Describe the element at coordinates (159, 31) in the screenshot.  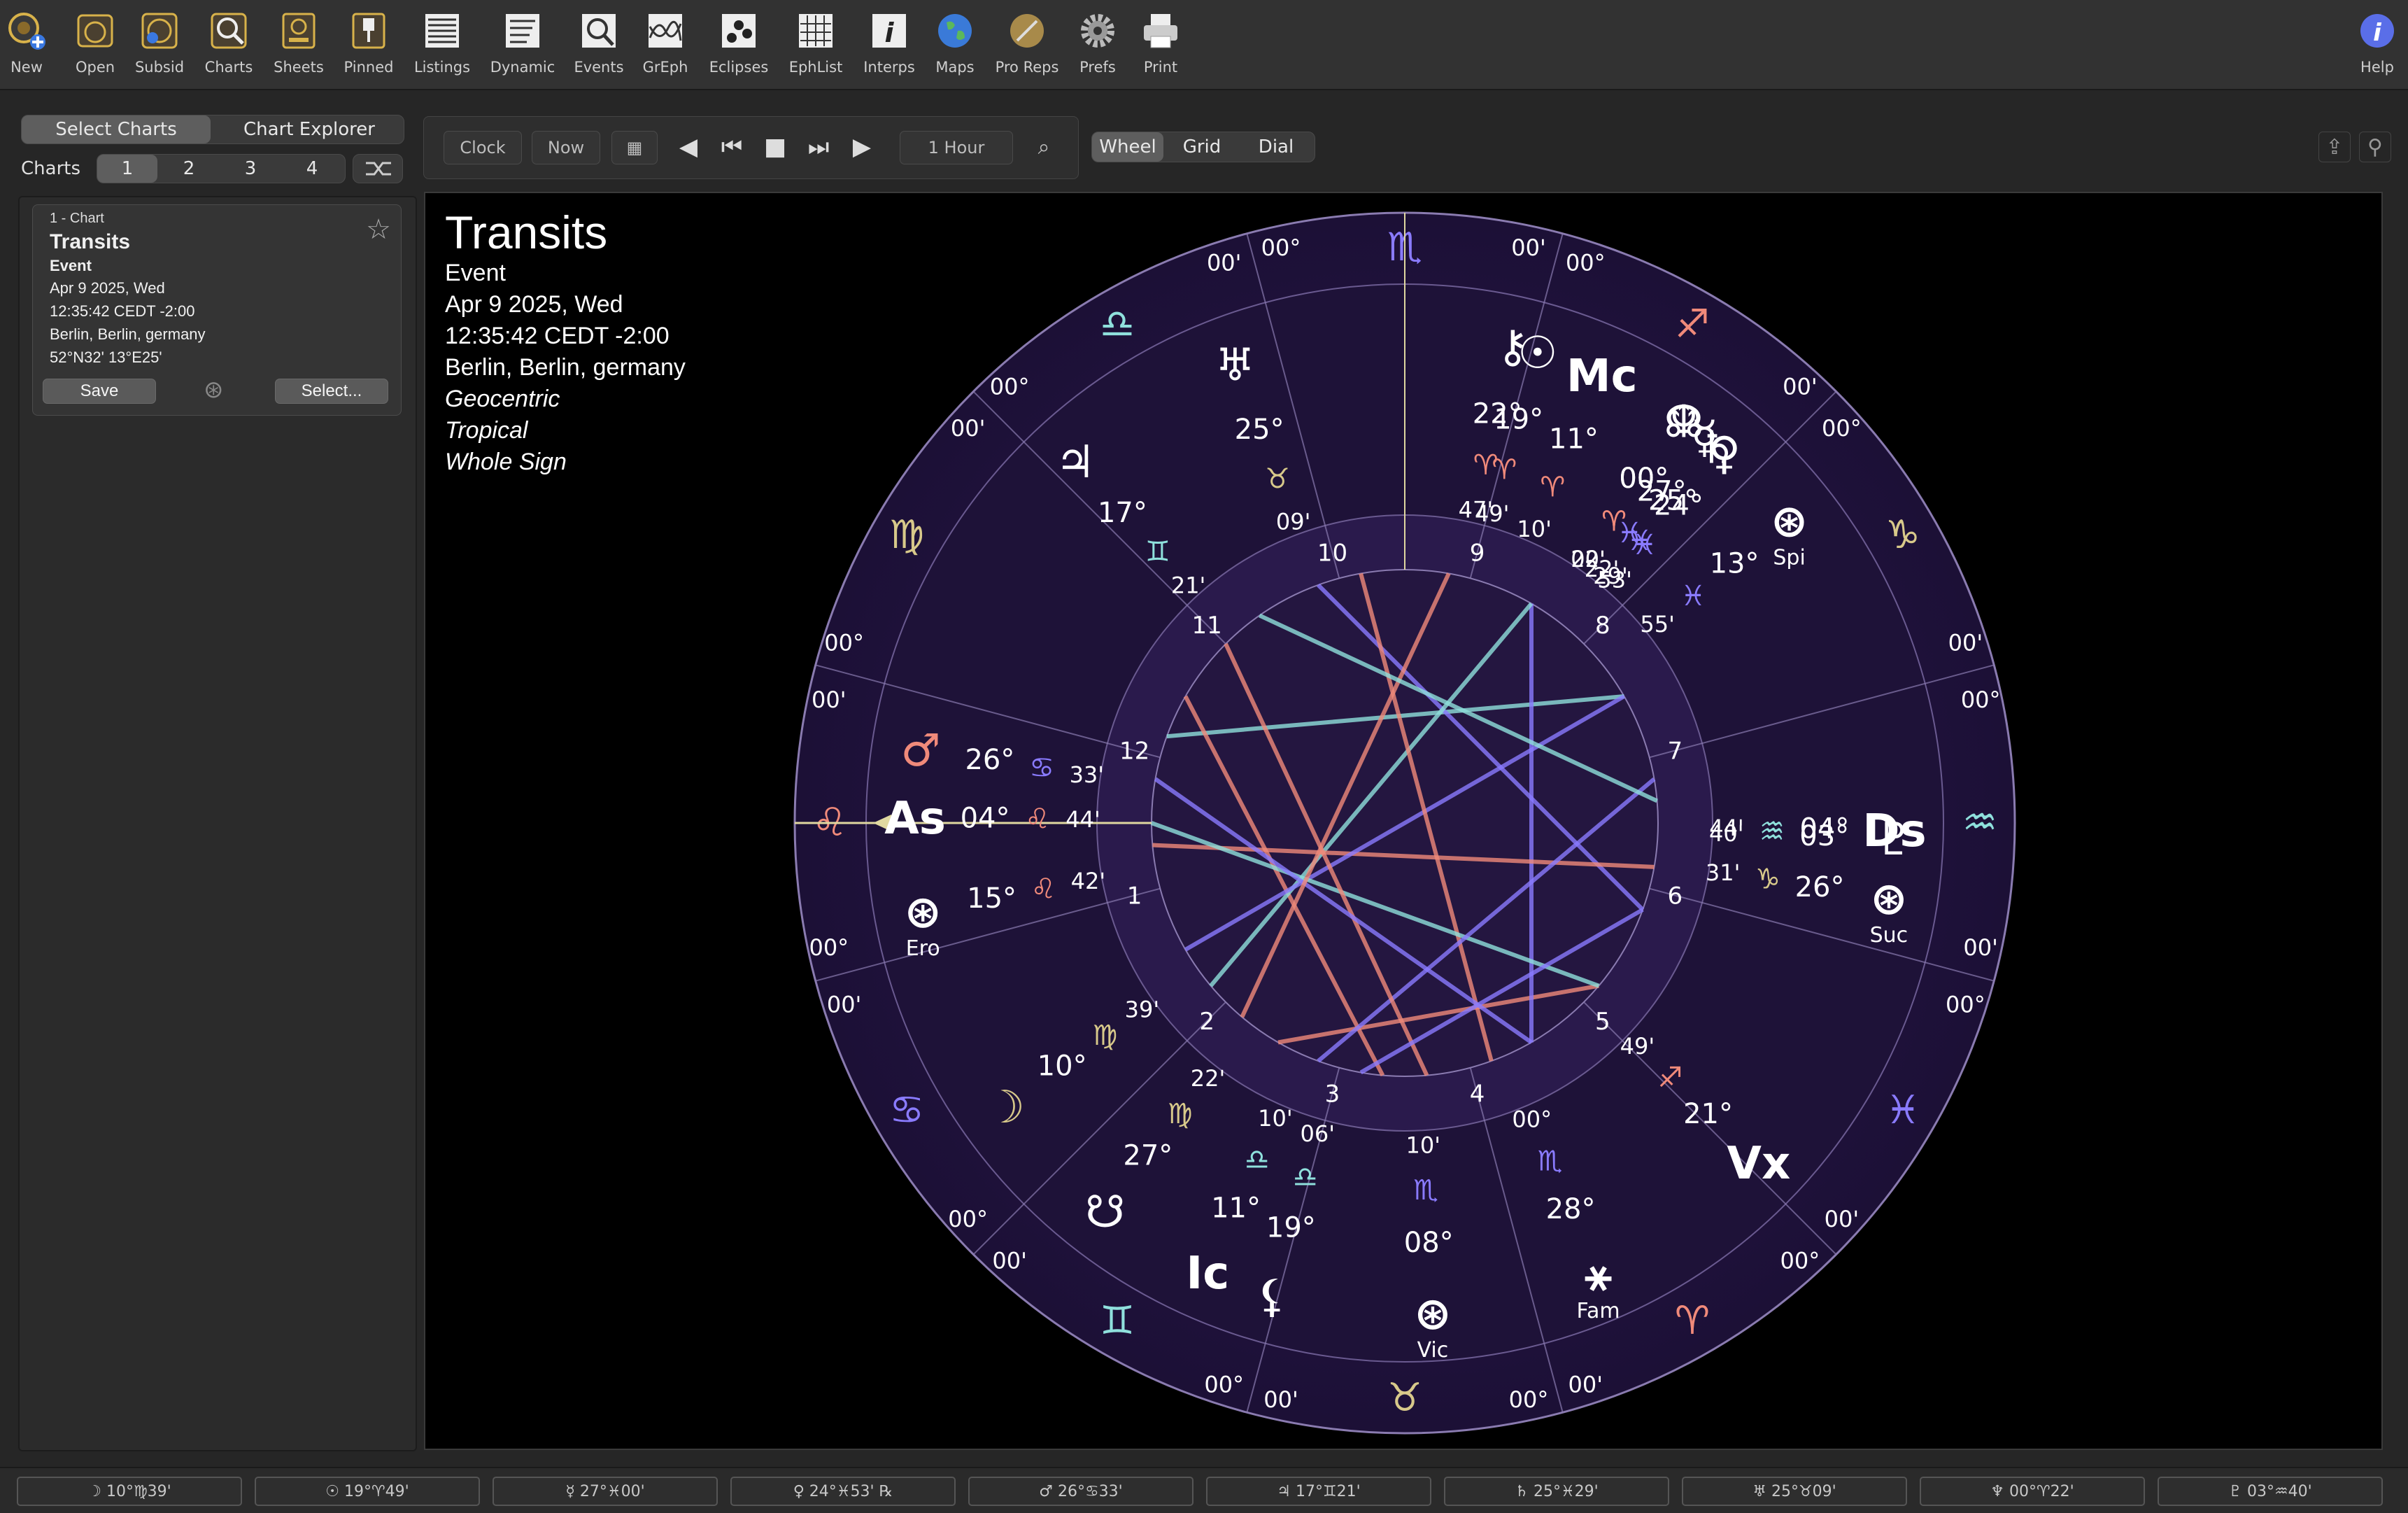
I see `subsid-icon` at that location.